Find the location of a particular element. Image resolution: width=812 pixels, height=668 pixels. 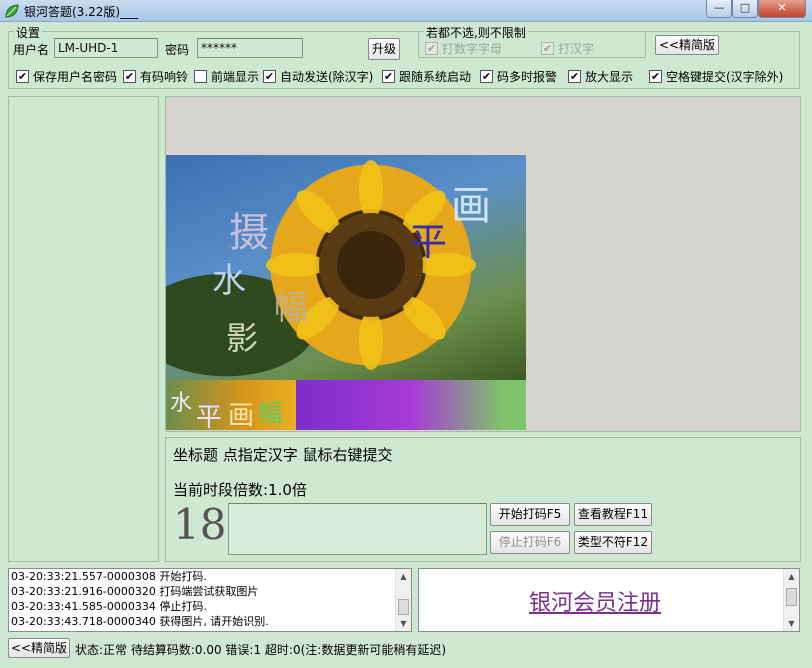

countdown-timer: 18 is located at coordinates (200, 524).